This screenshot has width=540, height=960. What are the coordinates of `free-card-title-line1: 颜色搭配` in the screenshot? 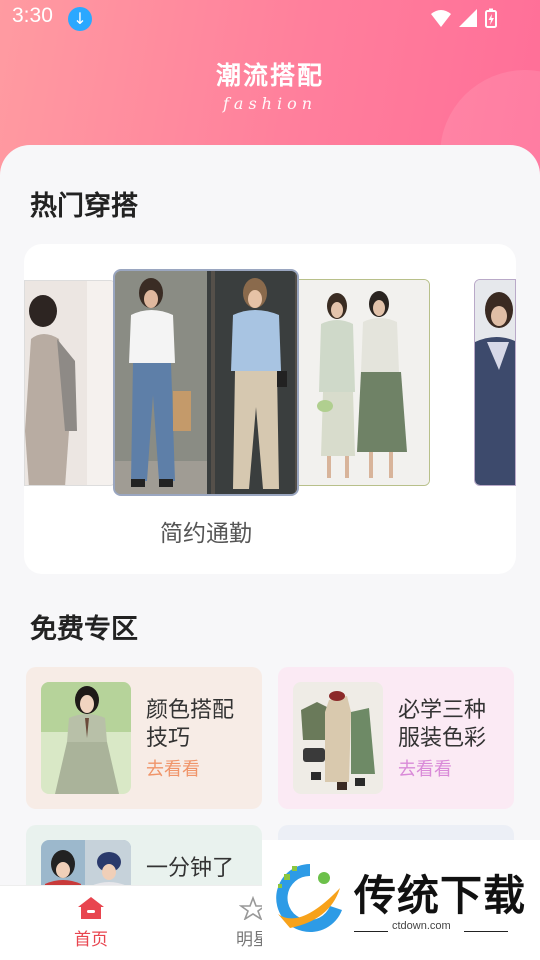 It's located at (190, 710).